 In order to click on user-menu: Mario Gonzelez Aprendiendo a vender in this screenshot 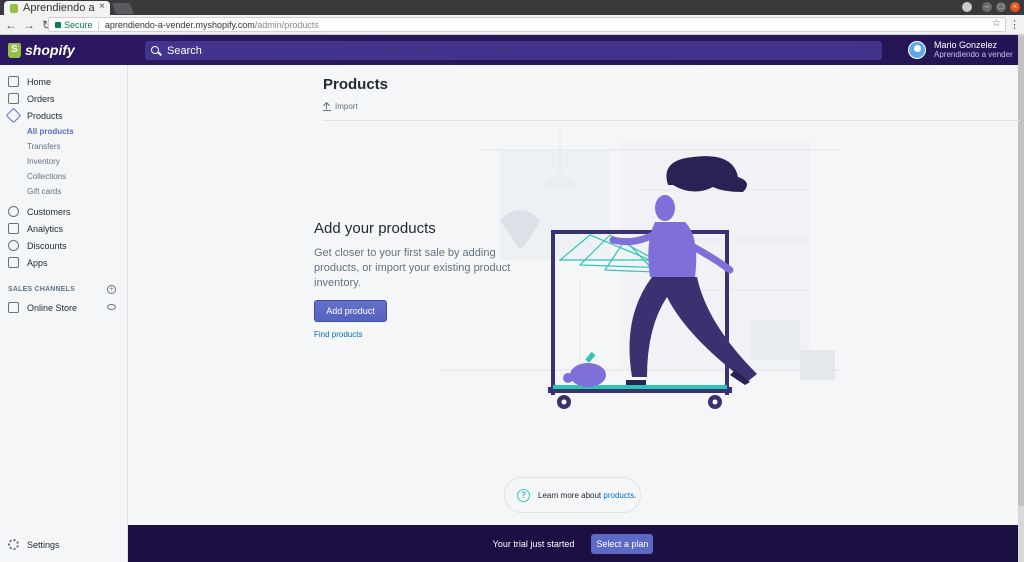, I will do `click(960, 50)`.